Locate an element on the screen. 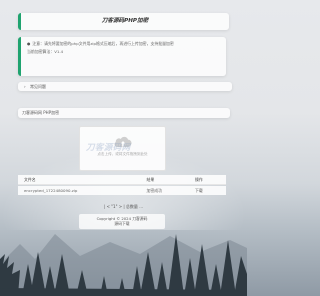 The height and width of the screenshot is (296, 320). watermark: 刀客源码网 is located at coordinates (108, 148).